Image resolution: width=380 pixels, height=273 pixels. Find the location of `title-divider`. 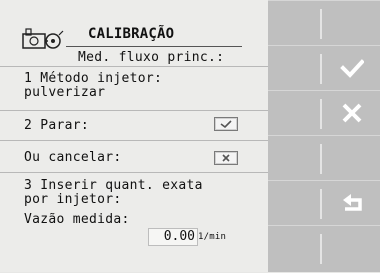

title-divider is located at coordinates (154, 46).